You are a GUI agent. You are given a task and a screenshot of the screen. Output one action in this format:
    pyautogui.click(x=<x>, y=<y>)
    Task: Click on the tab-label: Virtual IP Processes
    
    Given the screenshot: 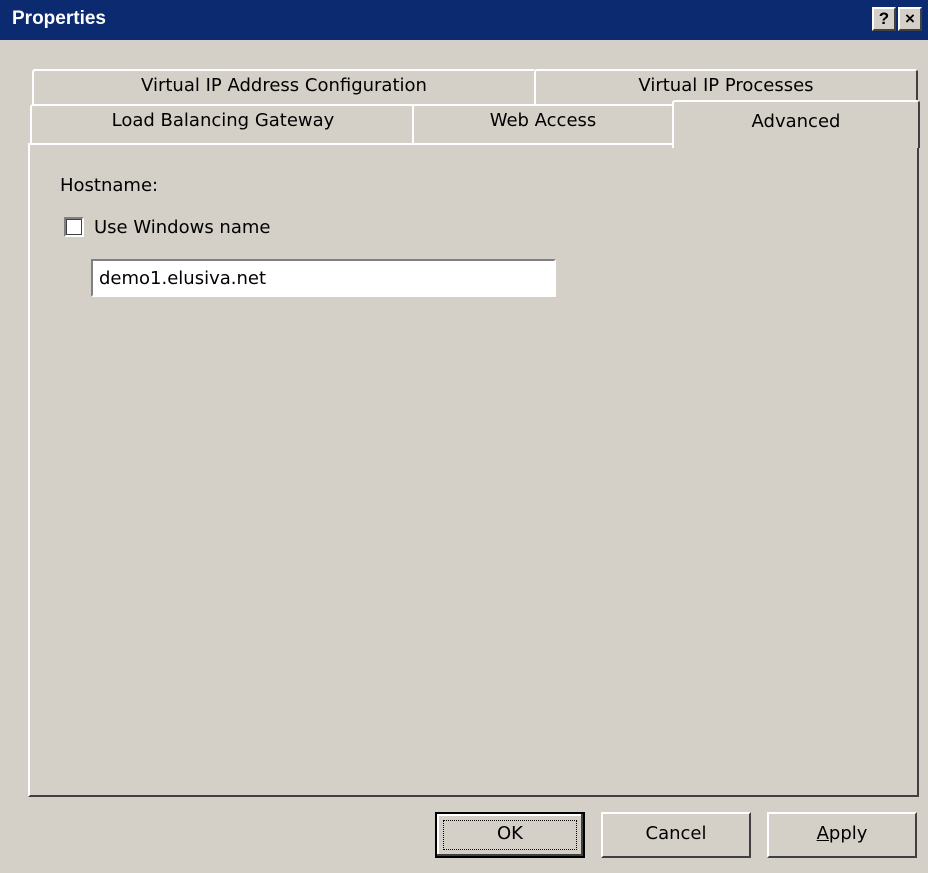 What is the action you would take?
    pyautogui.click(x=726, y=85)
    